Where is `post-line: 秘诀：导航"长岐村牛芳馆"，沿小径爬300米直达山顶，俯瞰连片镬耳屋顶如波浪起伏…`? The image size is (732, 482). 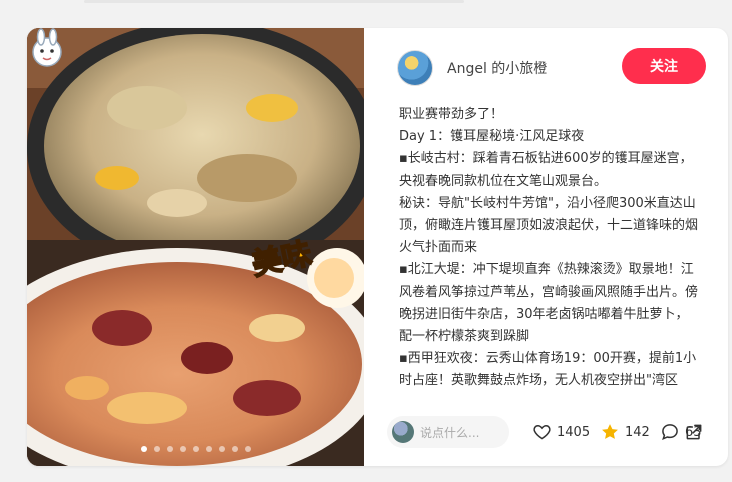 post-line: 秘诀：导航"长岐村牛芳馆"，沿小径爬300米直达山顶，俯瞰连片镬耳屋顶如波浪起伏… is located at coordinates (549, 225).